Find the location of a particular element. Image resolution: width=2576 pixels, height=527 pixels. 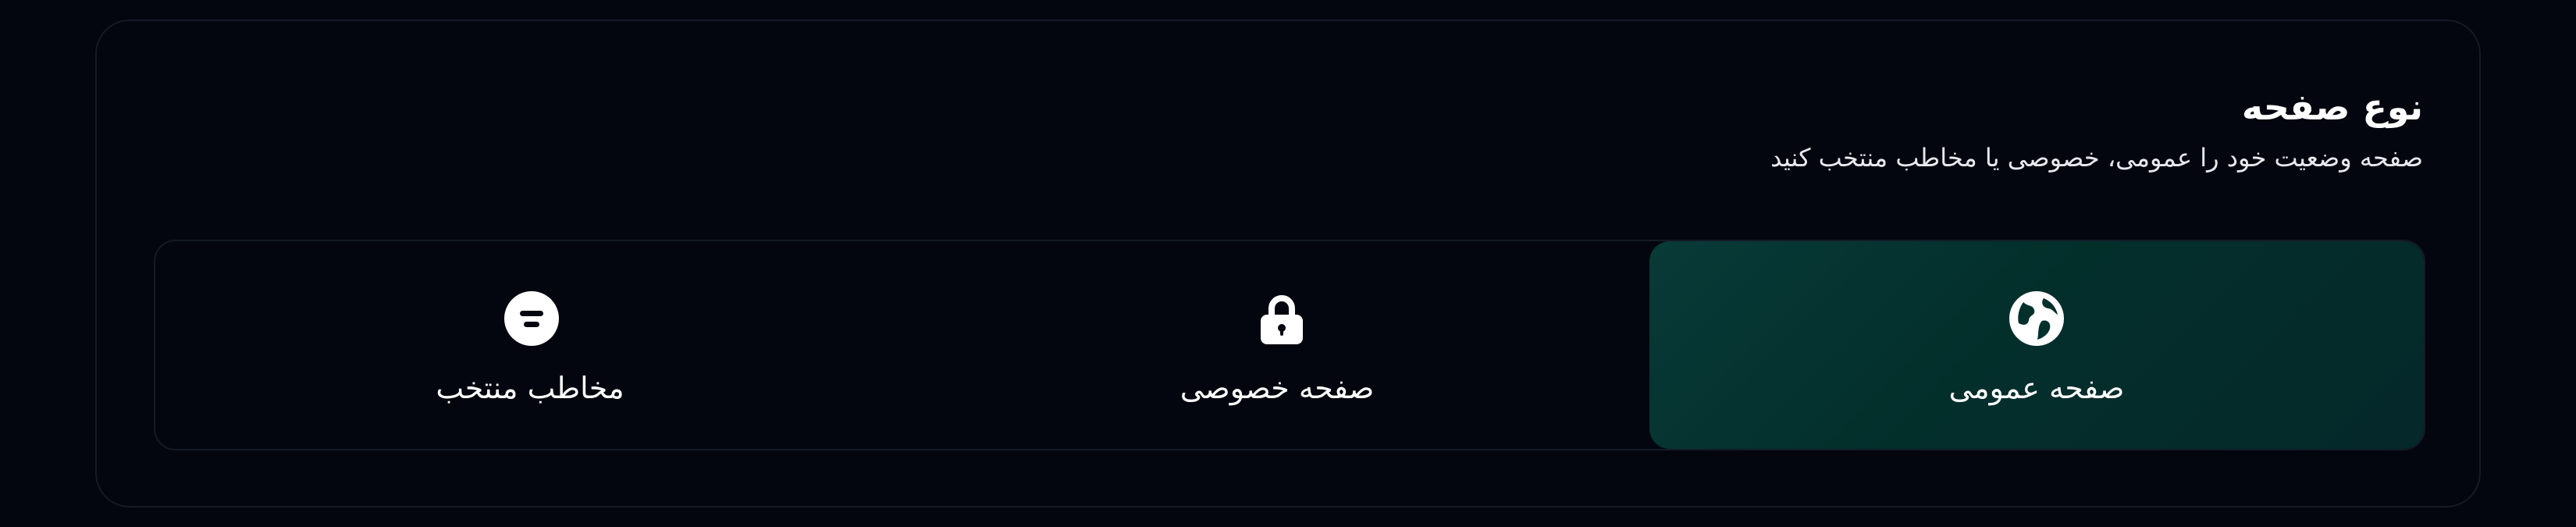

option-public-page: صفحه عمومی is located at coordinates (2037, 345).